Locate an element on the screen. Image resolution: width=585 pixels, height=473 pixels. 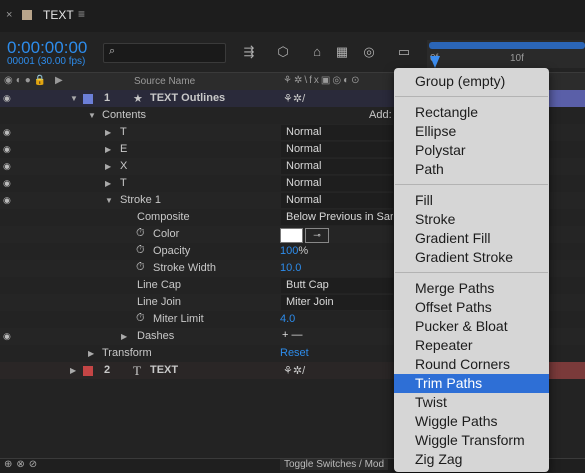
shy-layers-icon: ⌂ is located at coordinates (317, 52).